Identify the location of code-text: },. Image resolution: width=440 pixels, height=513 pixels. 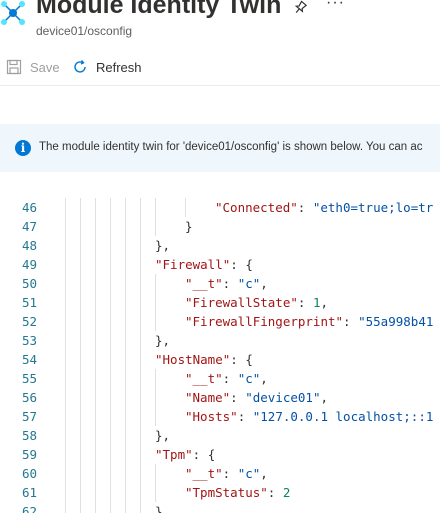
(163, 245).